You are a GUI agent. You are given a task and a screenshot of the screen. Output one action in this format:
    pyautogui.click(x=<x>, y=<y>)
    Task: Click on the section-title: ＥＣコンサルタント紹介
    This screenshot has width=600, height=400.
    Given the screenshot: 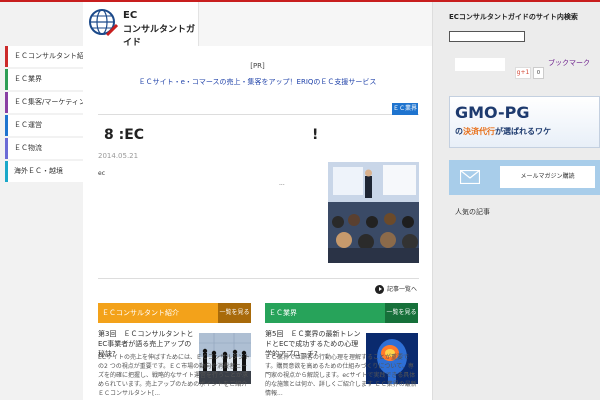 What is the action you would take?
    pyautogui.click(x=140, y=313)
    